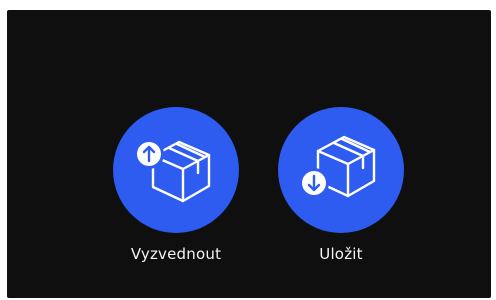 This screenshot has width=496, height=300. I want to click on box-arrow-up-icon, so click(172, 171).